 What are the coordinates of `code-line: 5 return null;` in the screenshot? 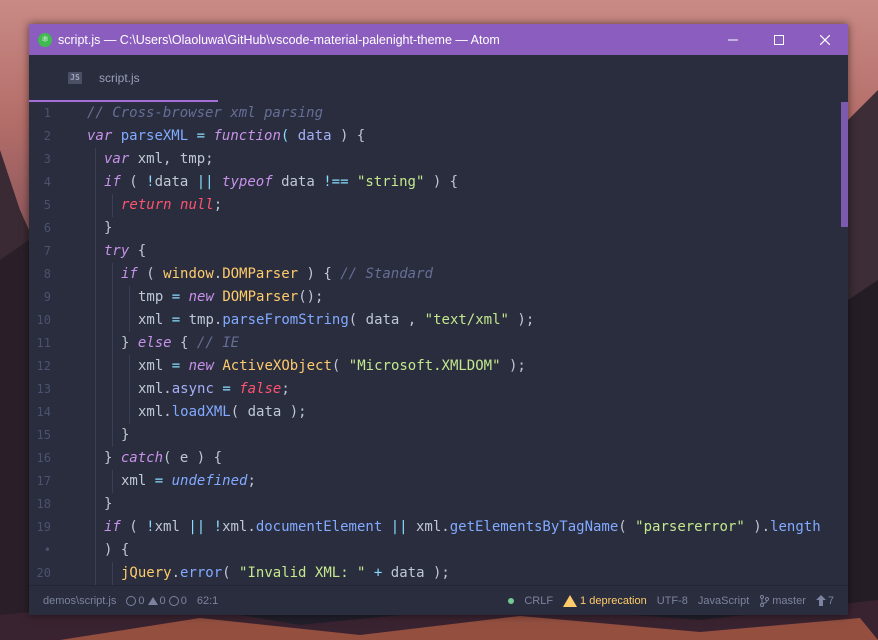 It's located at (438, 205).